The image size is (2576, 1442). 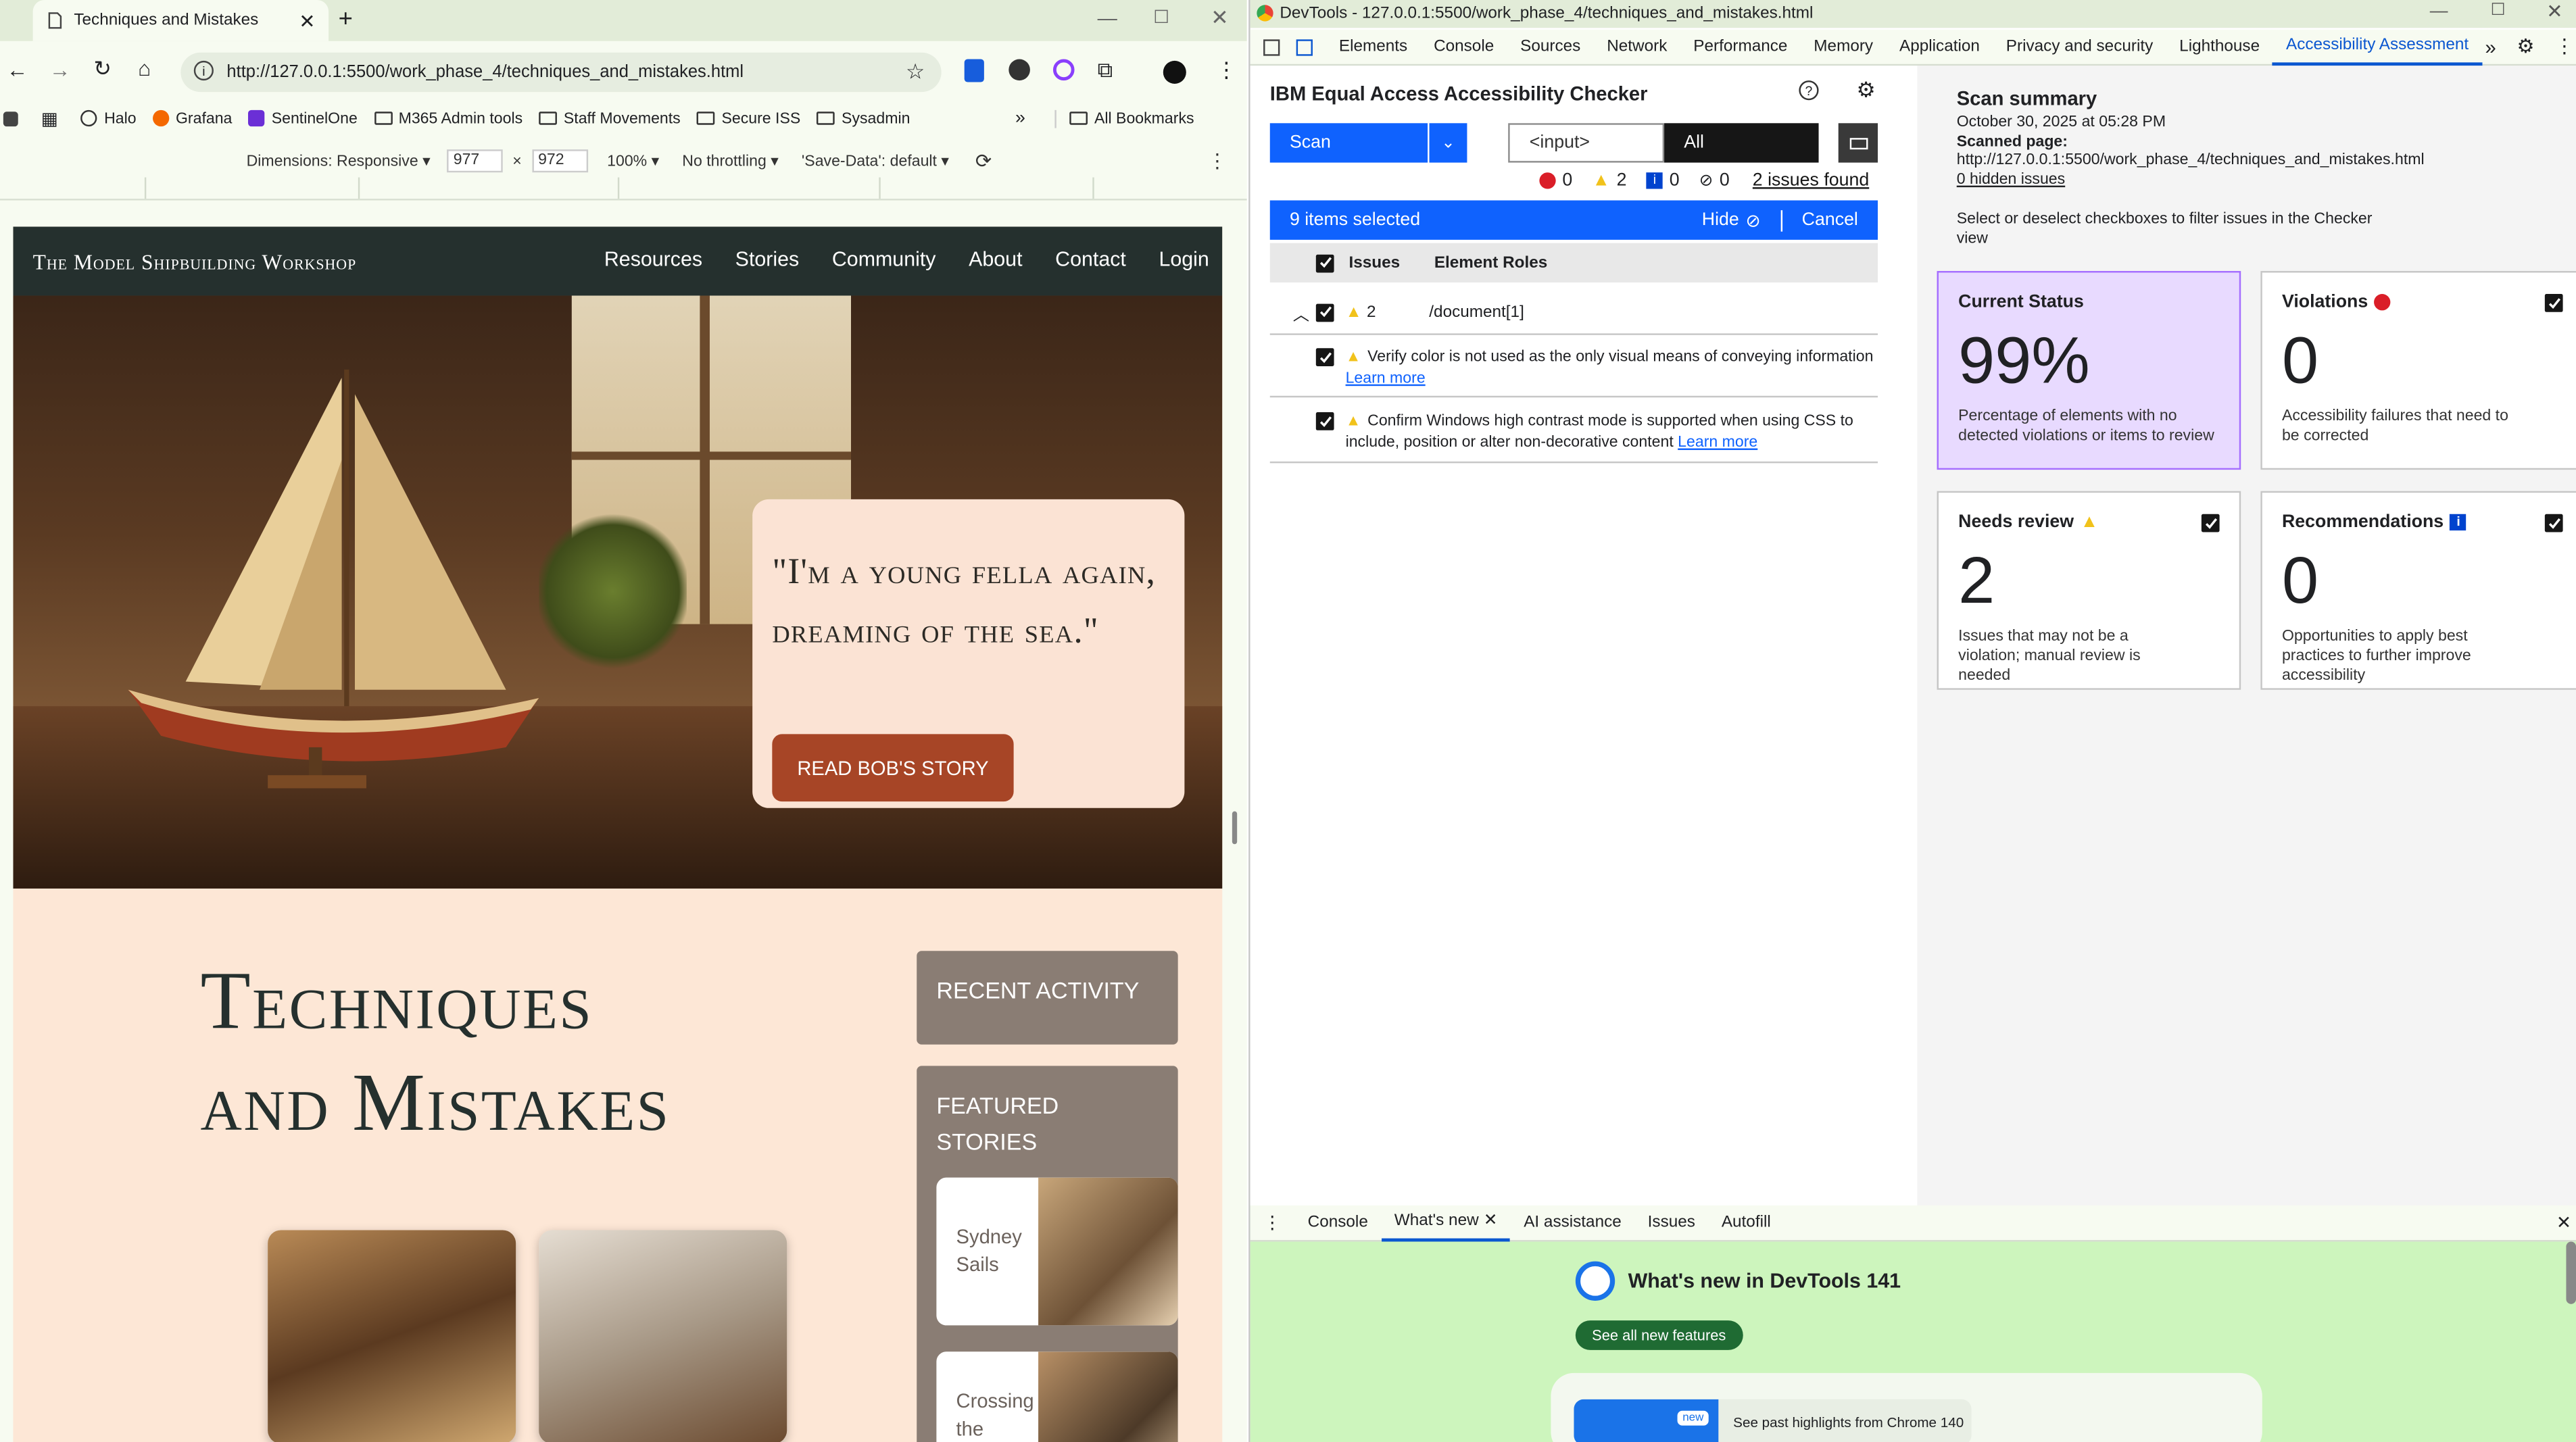 What do you see at coordinates (1057, 1396) in the screenshot?
I see `story-card-crossing: Crossing the` at bounding box center [1057, 1396].